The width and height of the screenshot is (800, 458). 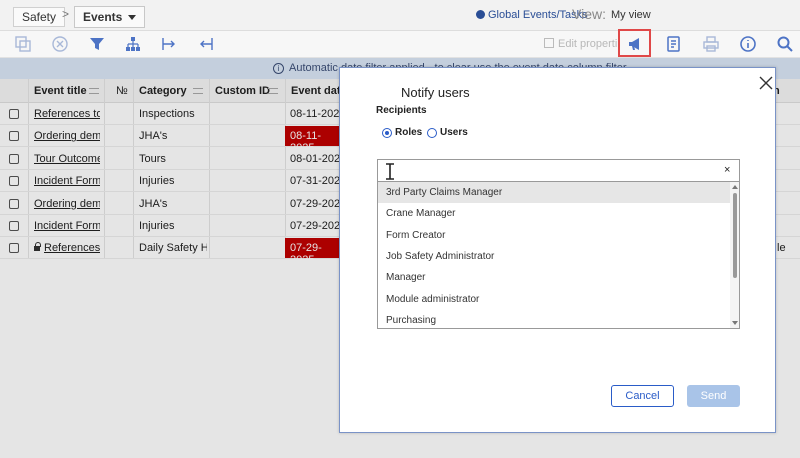 What do you see at coordinates (713, 396) in the screenshot?
I see `send-button: Send` at bounding box center [713, 396].